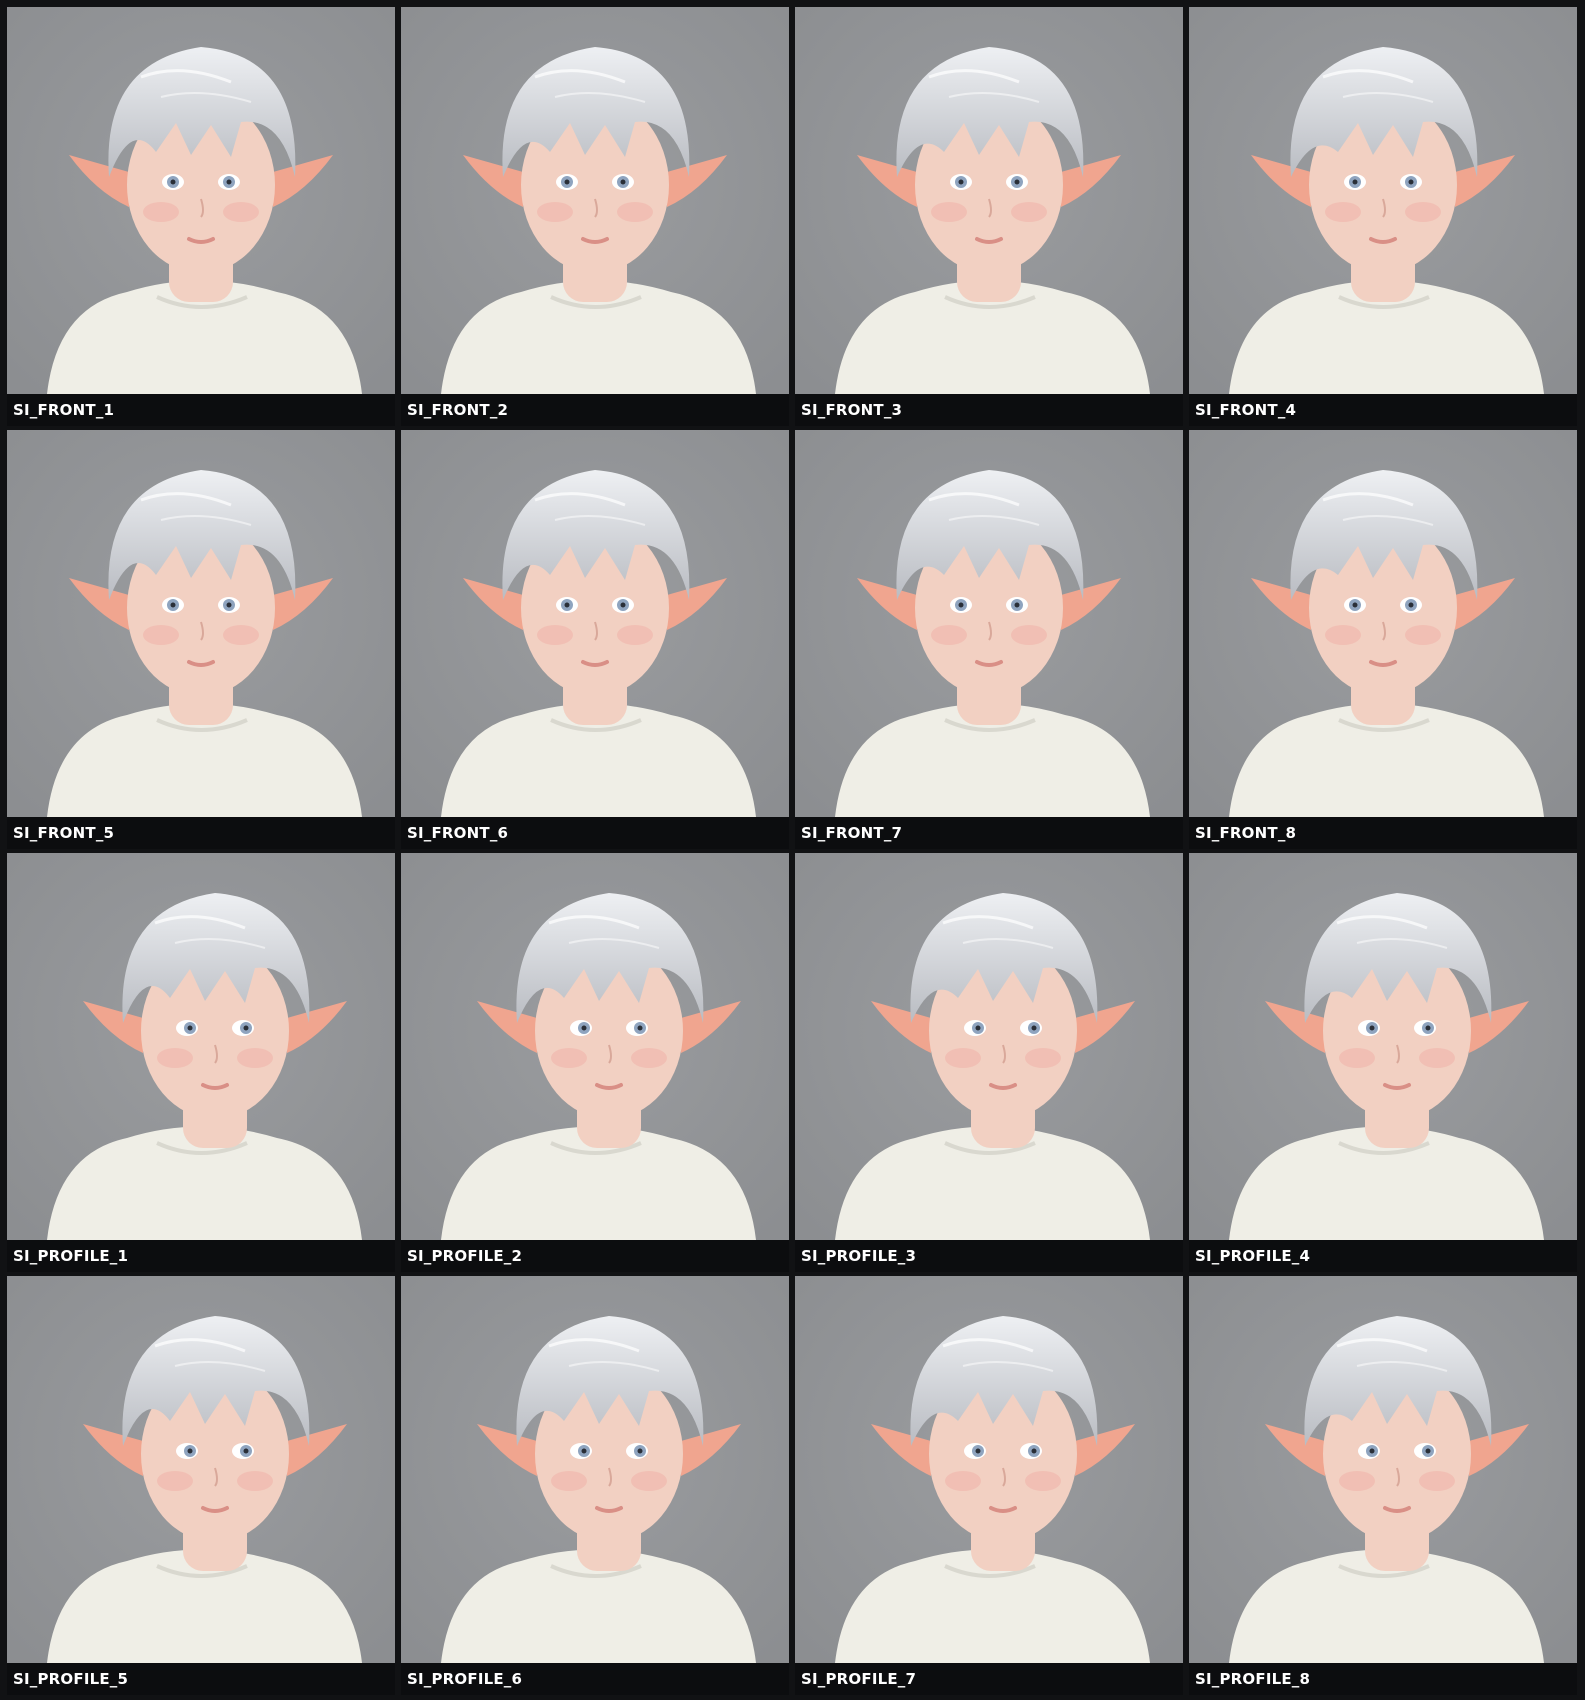 This screenshot has height=1700, width=1585. What do you see at coordinates (595, 1256) in the screenshot?
I see `tile-caption: SI_PROFILE_2` at bounding box center [595, 1256].